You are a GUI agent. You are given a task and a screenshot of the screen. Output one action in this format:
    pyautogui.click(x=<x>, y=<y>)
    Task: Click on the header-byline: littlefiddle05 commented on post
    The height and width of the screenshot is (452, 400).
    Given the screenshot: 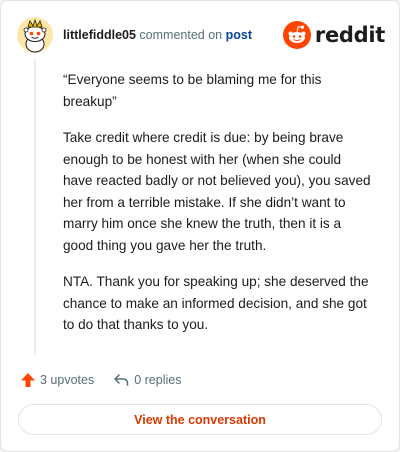 What is the action you would take?
    pyautogui.click(x=157, y=35)
    